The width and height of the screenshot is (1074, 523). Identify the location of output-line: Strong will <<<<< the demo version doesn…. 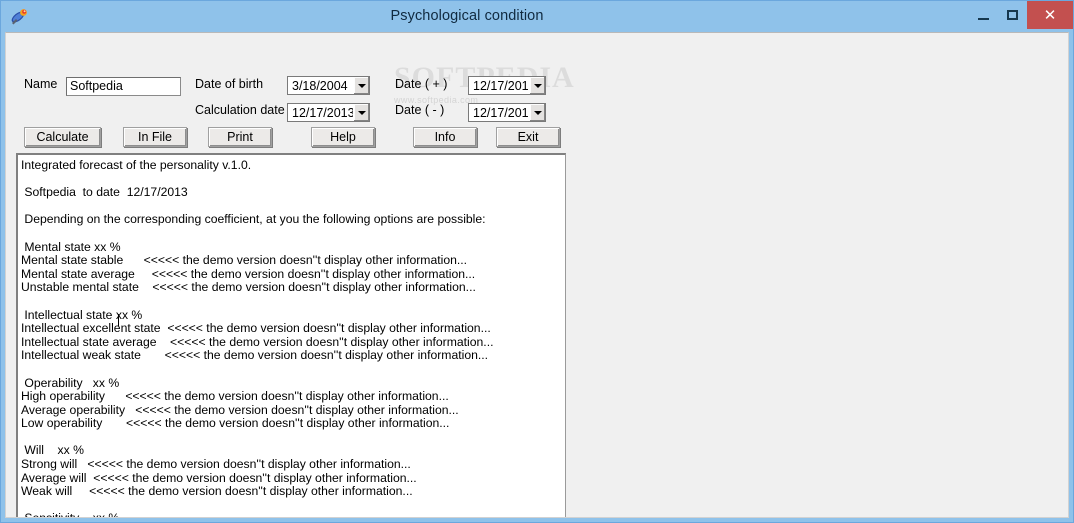
(216, 464).